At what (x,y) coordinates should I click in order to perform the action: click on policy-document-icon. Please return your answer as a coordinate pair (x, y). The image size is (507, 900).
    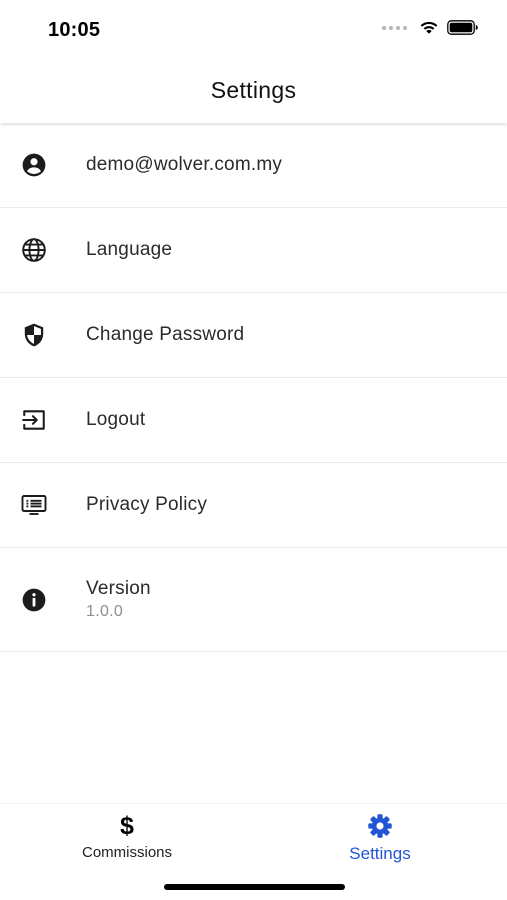
    Looking at the image, I should click on (34, 505).